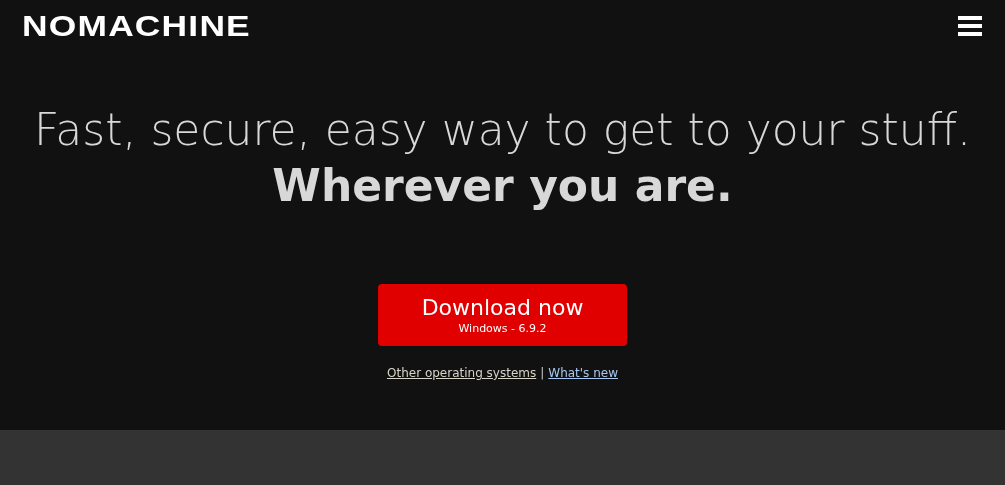 This screenshot has height=485, width=1005. Describe the element at coordinates (502, 185) in the screenshot. I see `subheadline: Wherever you are.` at that location.